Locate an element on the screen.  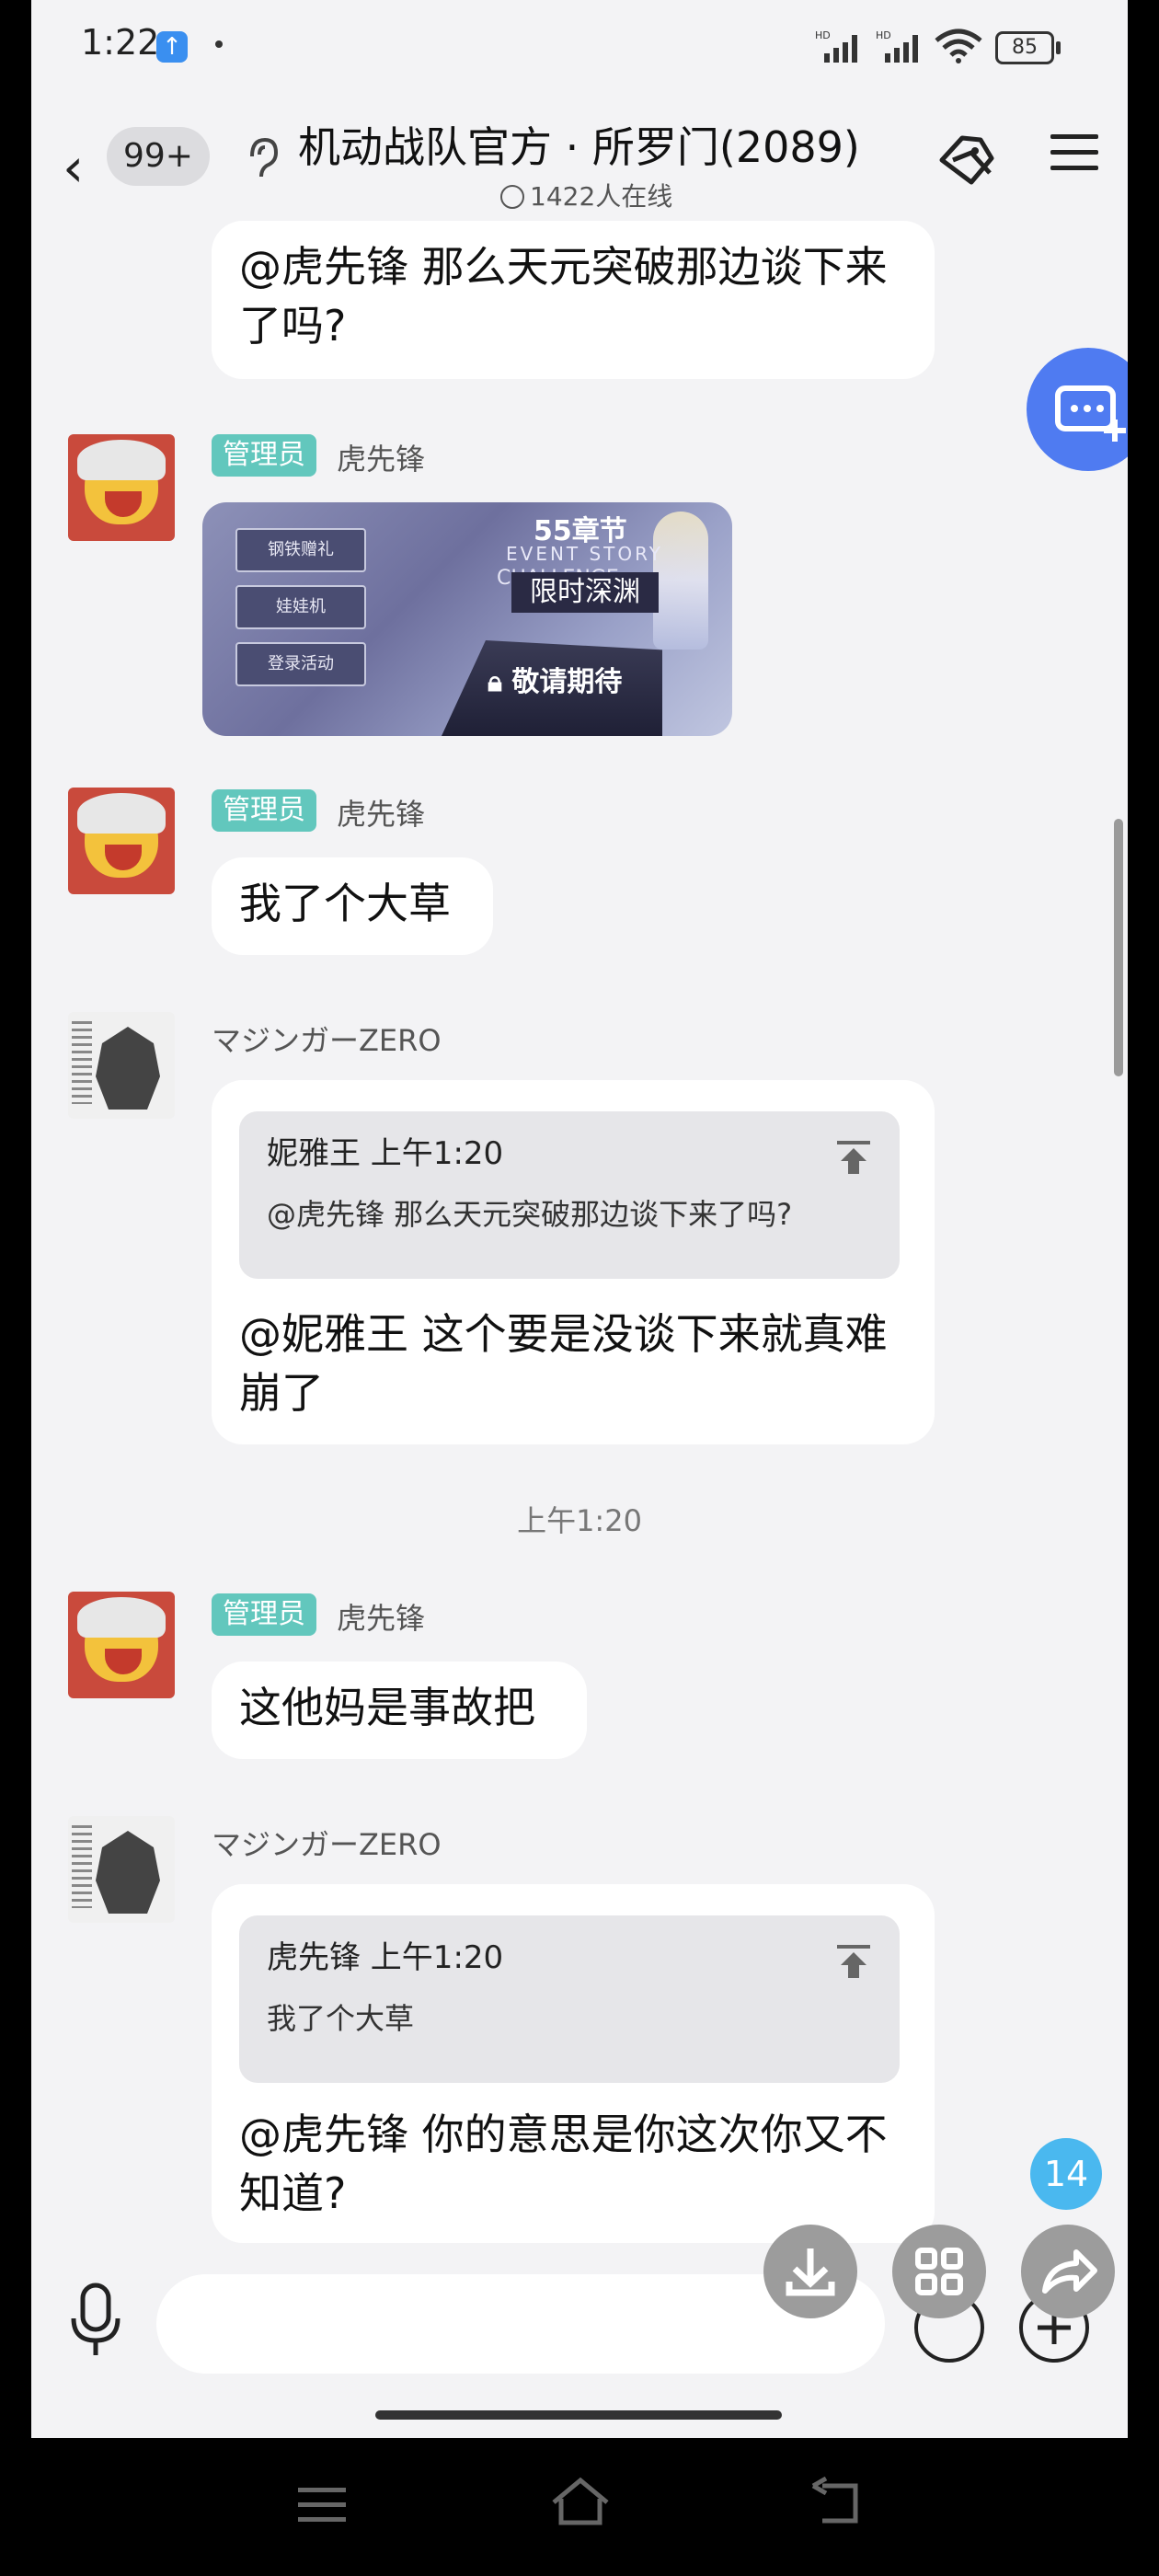
image-menu-button: 钢铁赠礼 is located at coordinates (300, 550).